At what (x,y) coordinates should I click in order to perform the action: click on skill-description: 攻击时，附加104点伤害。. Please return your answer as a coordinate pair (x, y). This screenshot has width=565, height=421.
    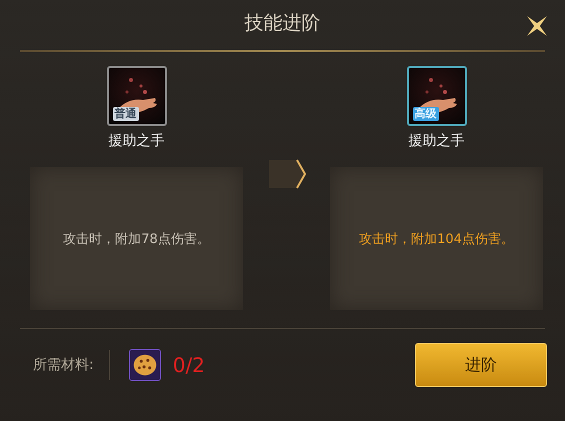
    Looking at the image, I should click on (436, 239).